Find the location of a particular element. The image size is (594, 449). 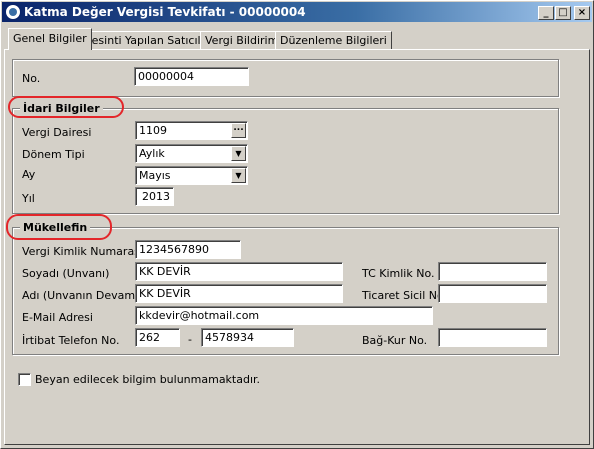

no-field: 00000004 is located at coordinates (191, 76).